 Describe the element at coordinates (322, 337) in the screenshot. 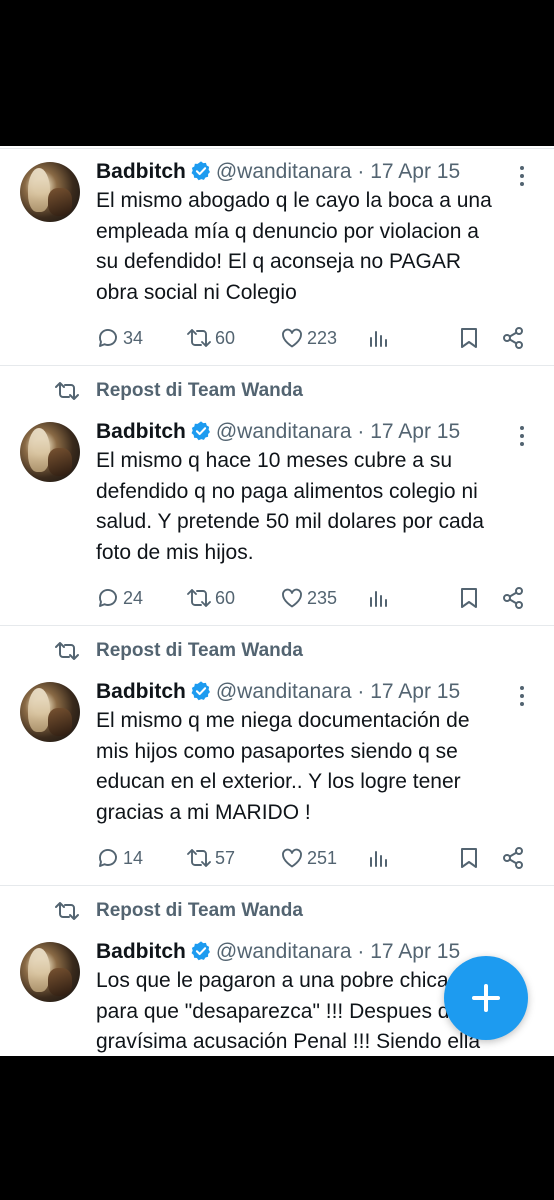

I see `like-count: 223` at that location.